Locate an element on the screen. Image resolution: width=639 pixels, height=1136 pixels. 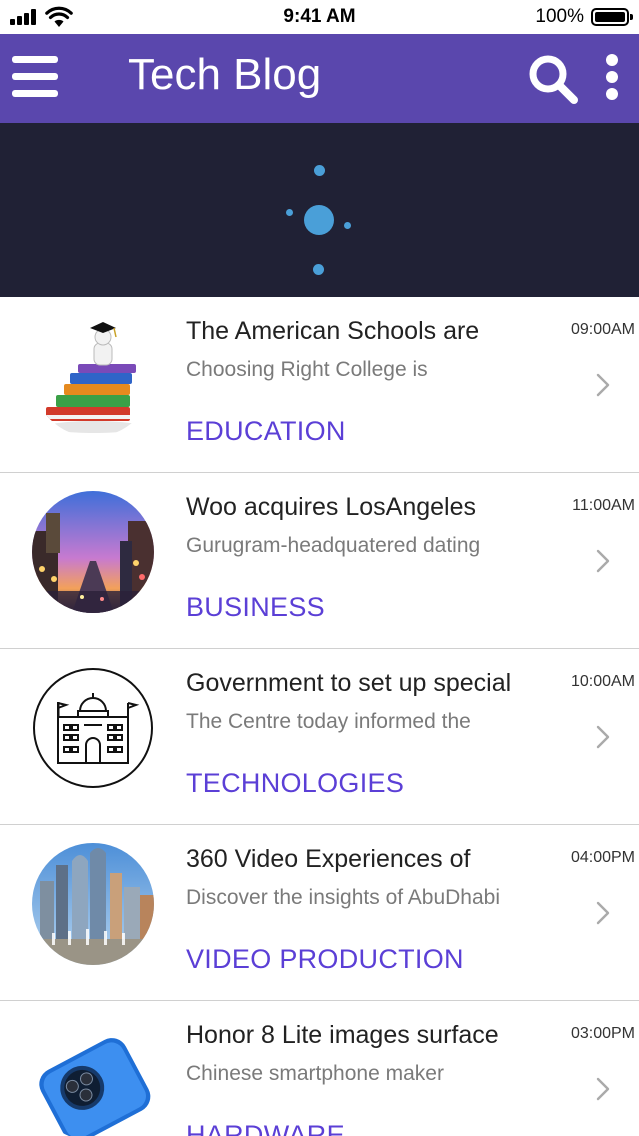
article-time: 09:00AM is located at coordinates (602, 329).